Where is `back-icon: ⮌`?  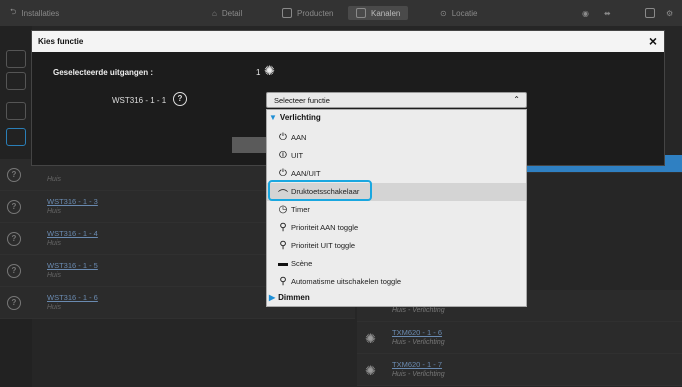 back-icon: ⮌ is located at coordinates (13, 11).